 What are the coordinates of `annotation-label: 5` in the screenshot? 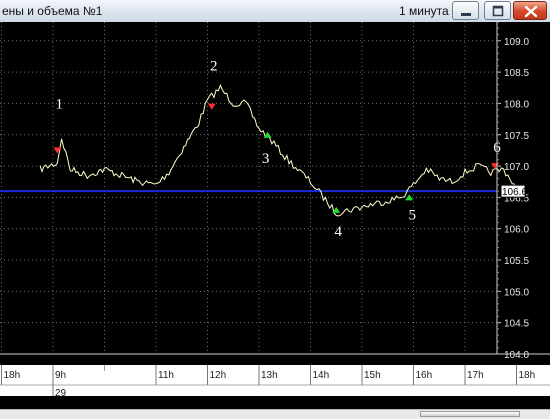 It's located at (412, 215).